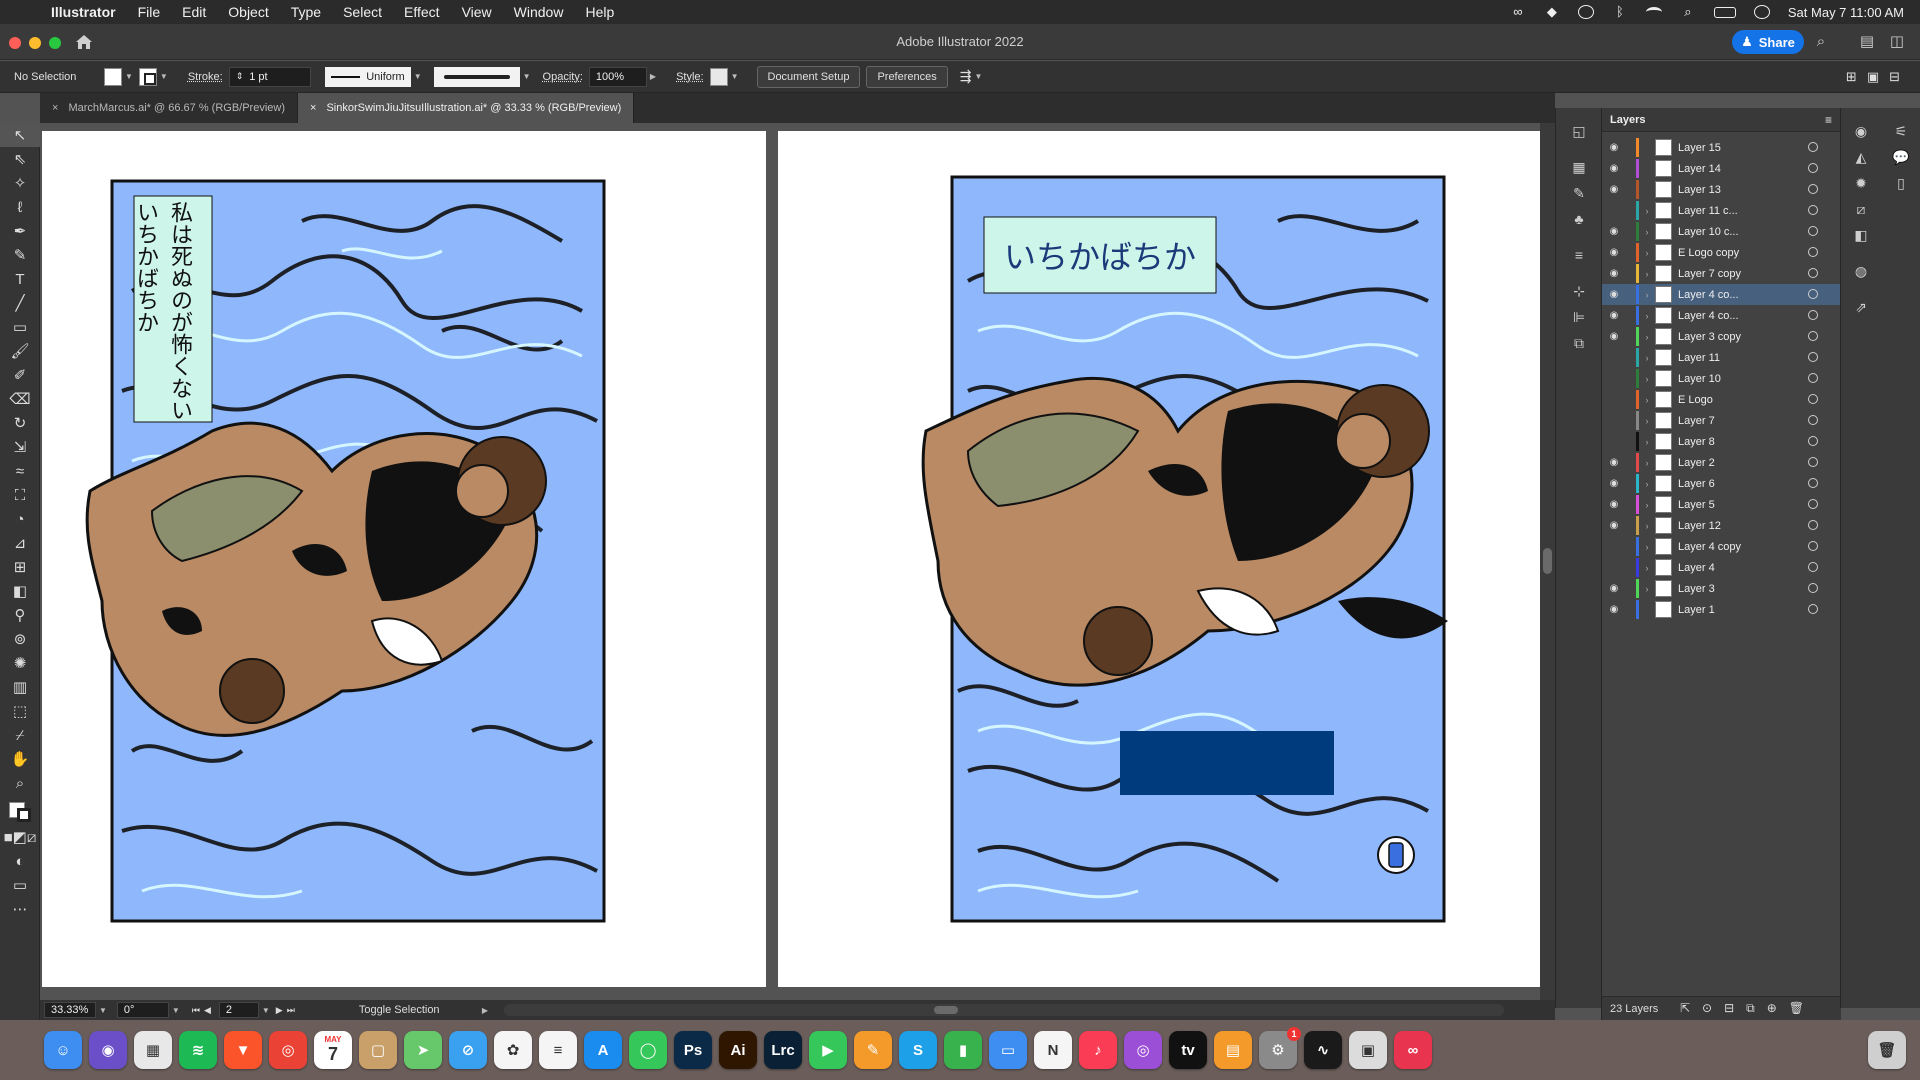 The height and width of the screenshot is (1080, 1920). Describe the element at coordinates (1861, 209) in the screenshot. I see `swatches-panel-icon: ⧄` at that location.